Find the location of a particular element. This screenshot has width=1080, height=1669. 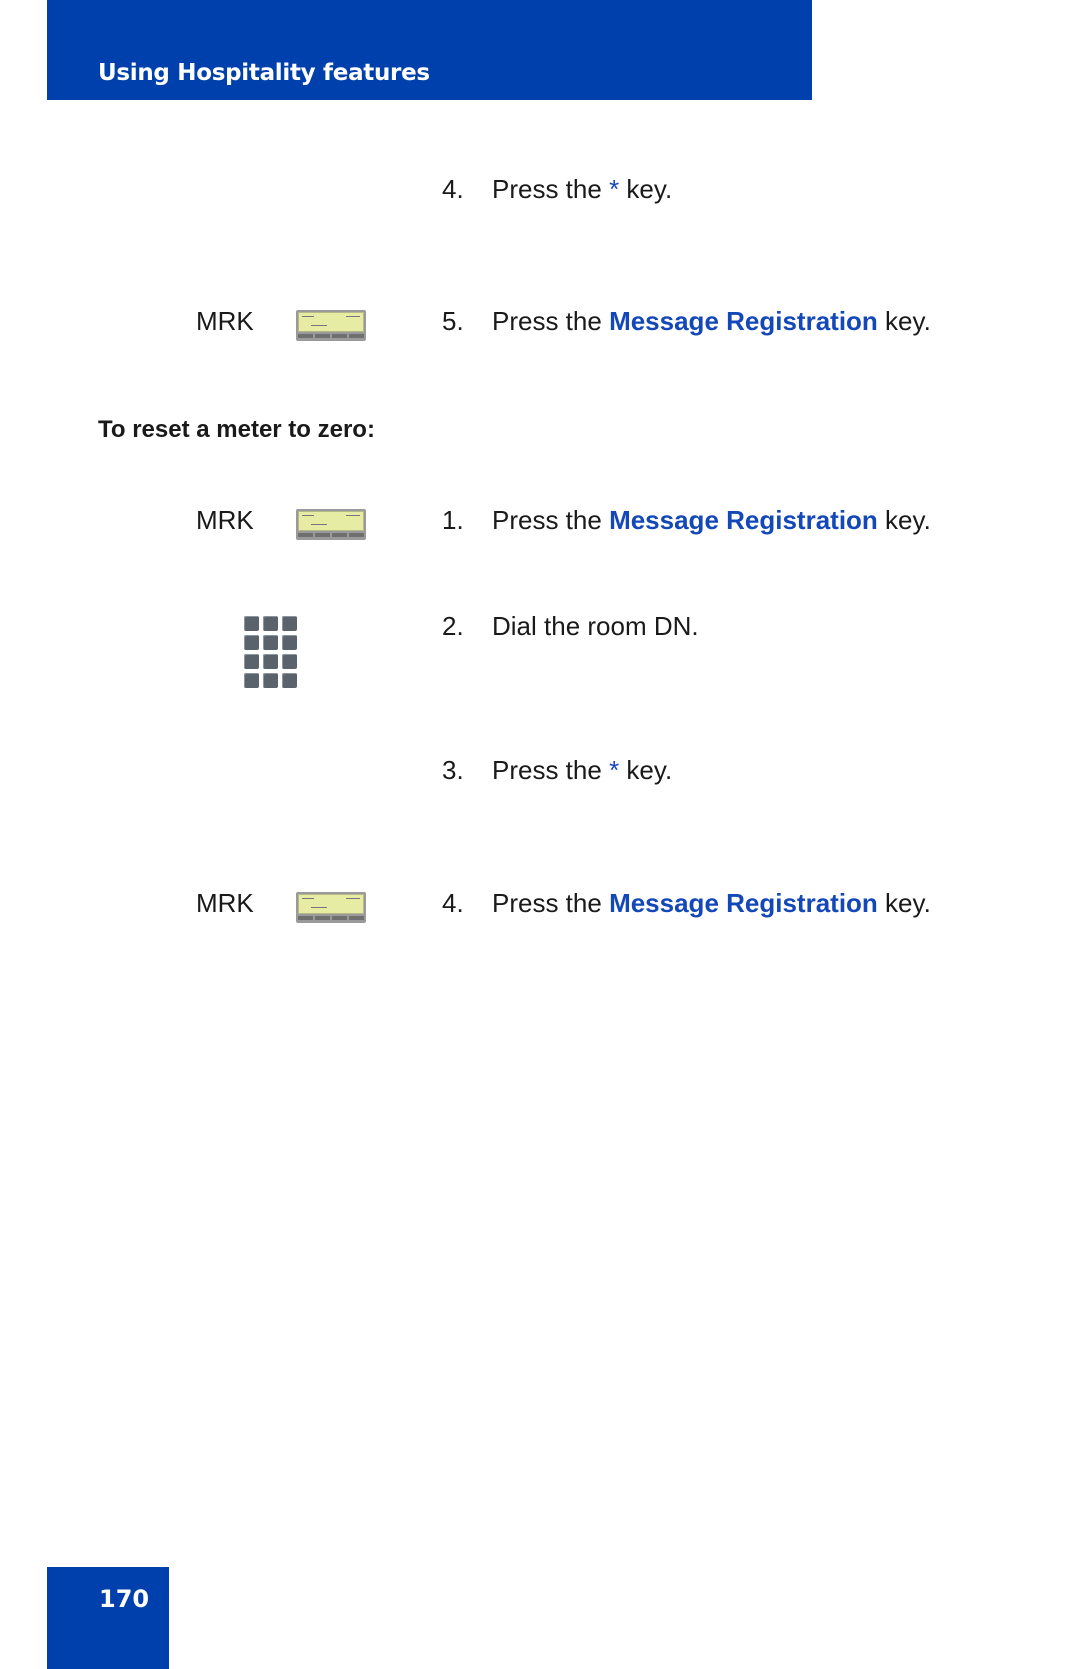

step-number: 5. is located at coordinates (453, 321).